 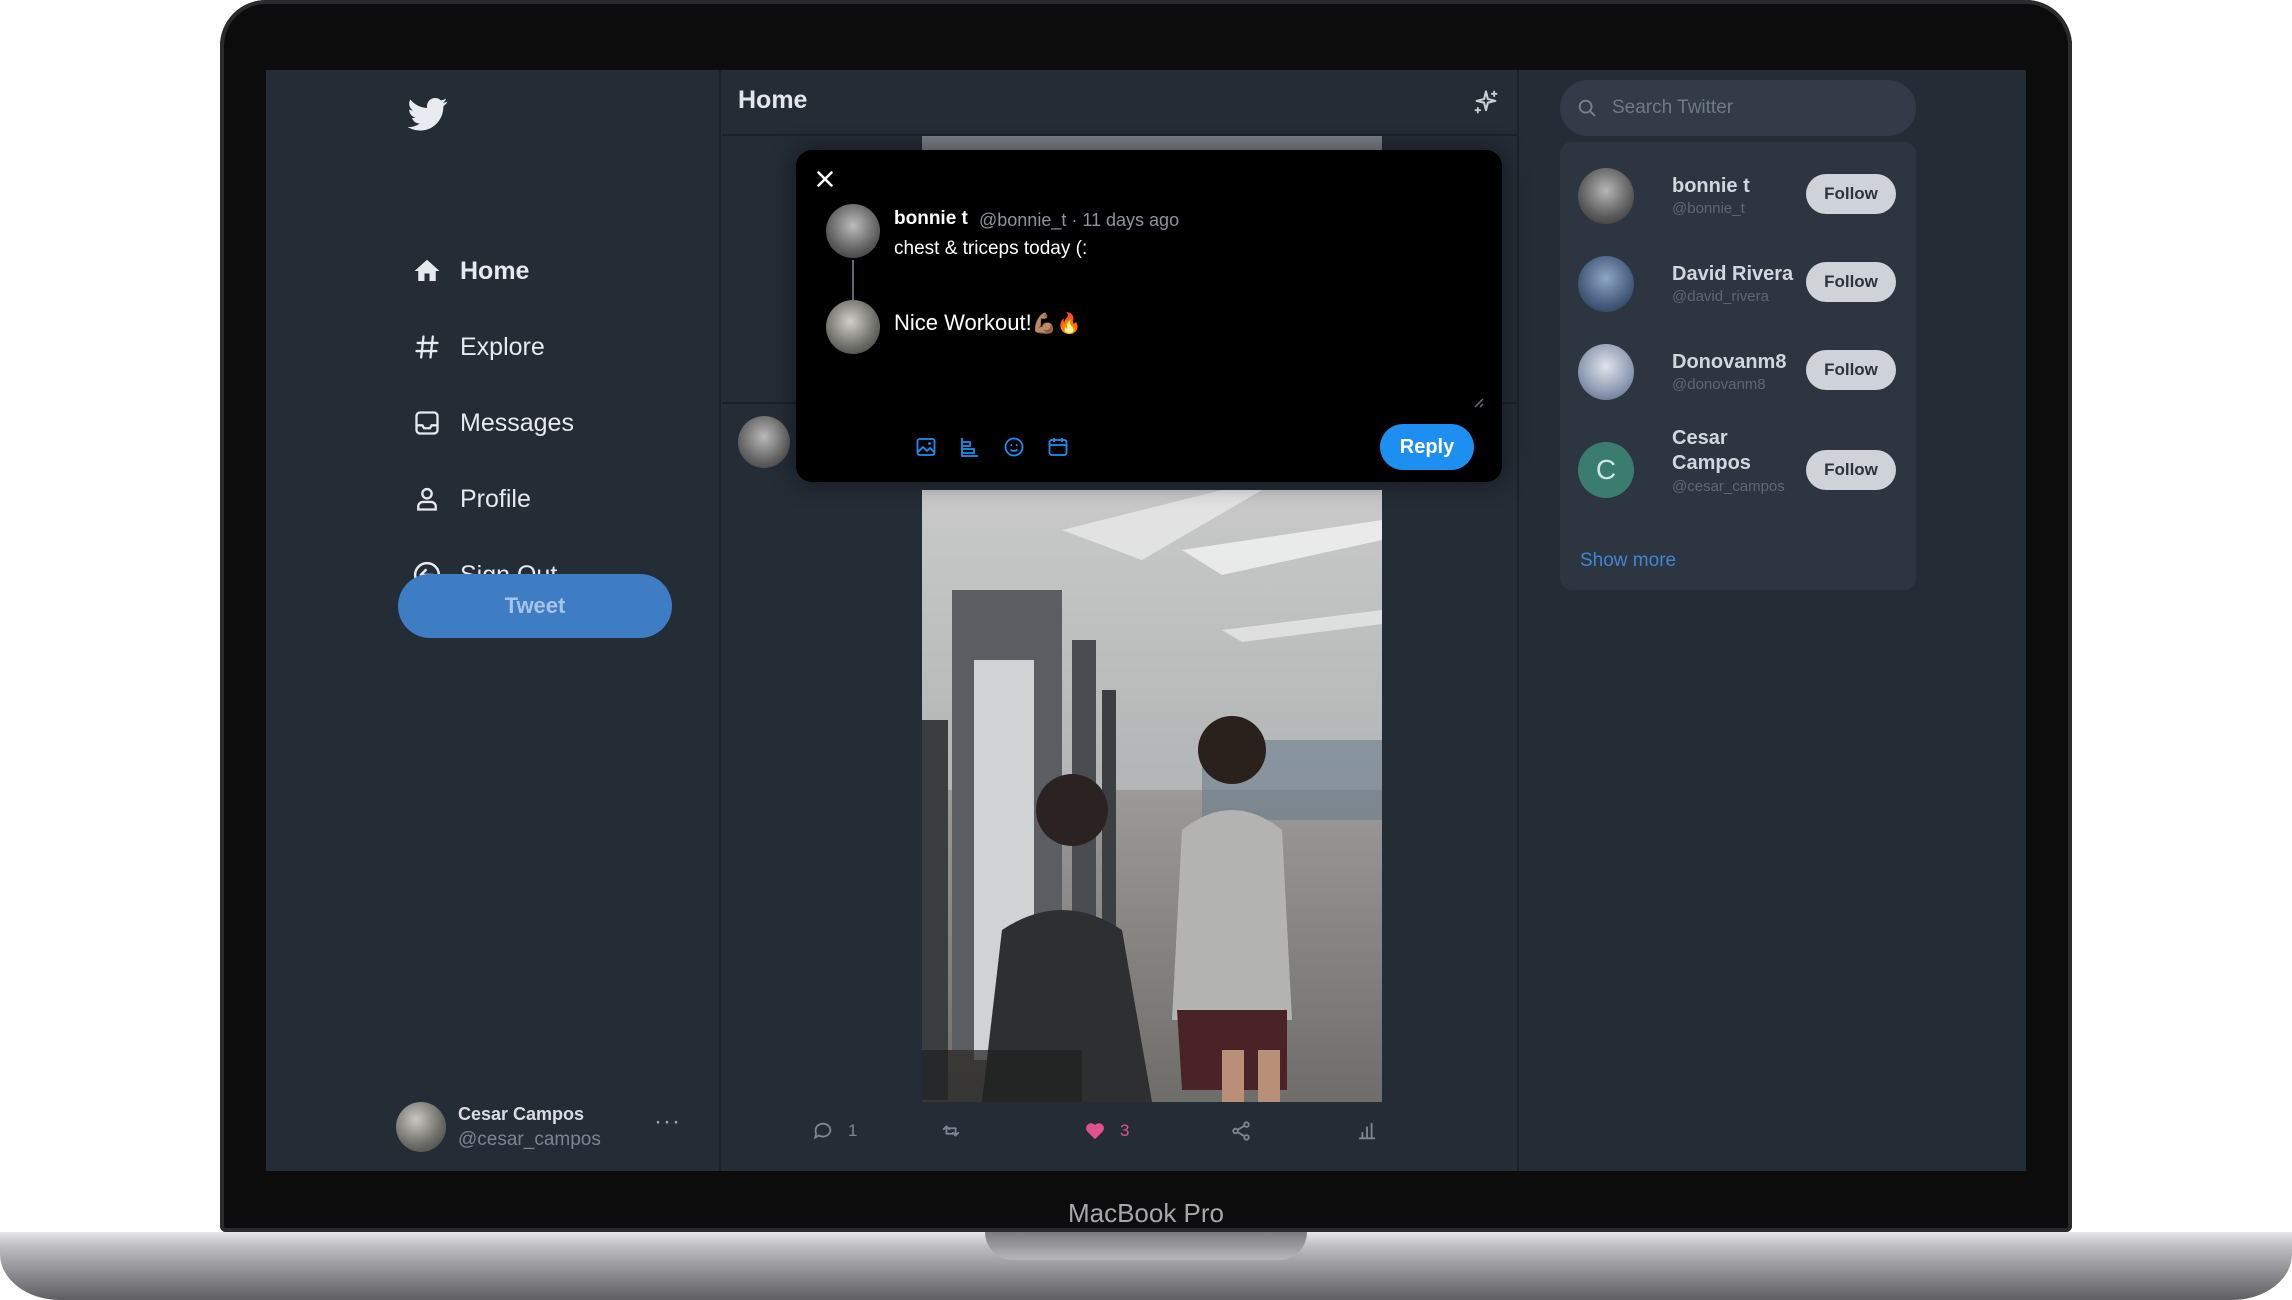 I want to click on original-tweet-text: chest & triceps today (:, so click(x=991, y=248).